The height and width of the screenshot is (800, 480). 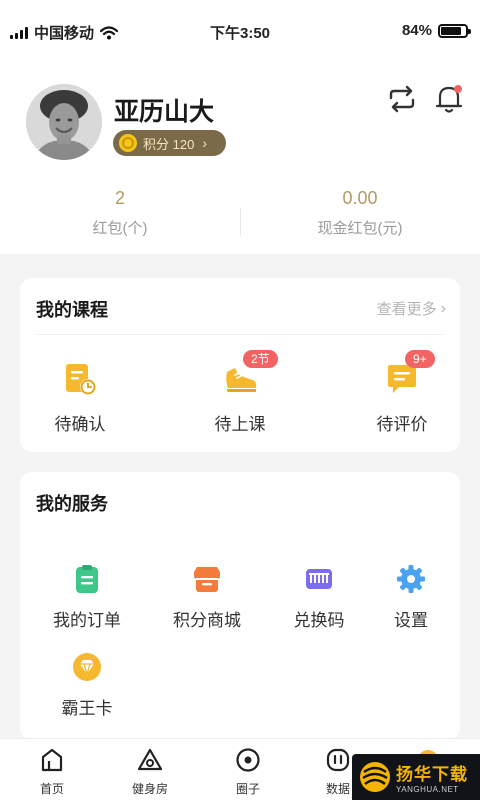 What do you see at coordinates (416, 30) in the screenshot?
I see `battery-percent: 84%` at bounding box center [416, 30].